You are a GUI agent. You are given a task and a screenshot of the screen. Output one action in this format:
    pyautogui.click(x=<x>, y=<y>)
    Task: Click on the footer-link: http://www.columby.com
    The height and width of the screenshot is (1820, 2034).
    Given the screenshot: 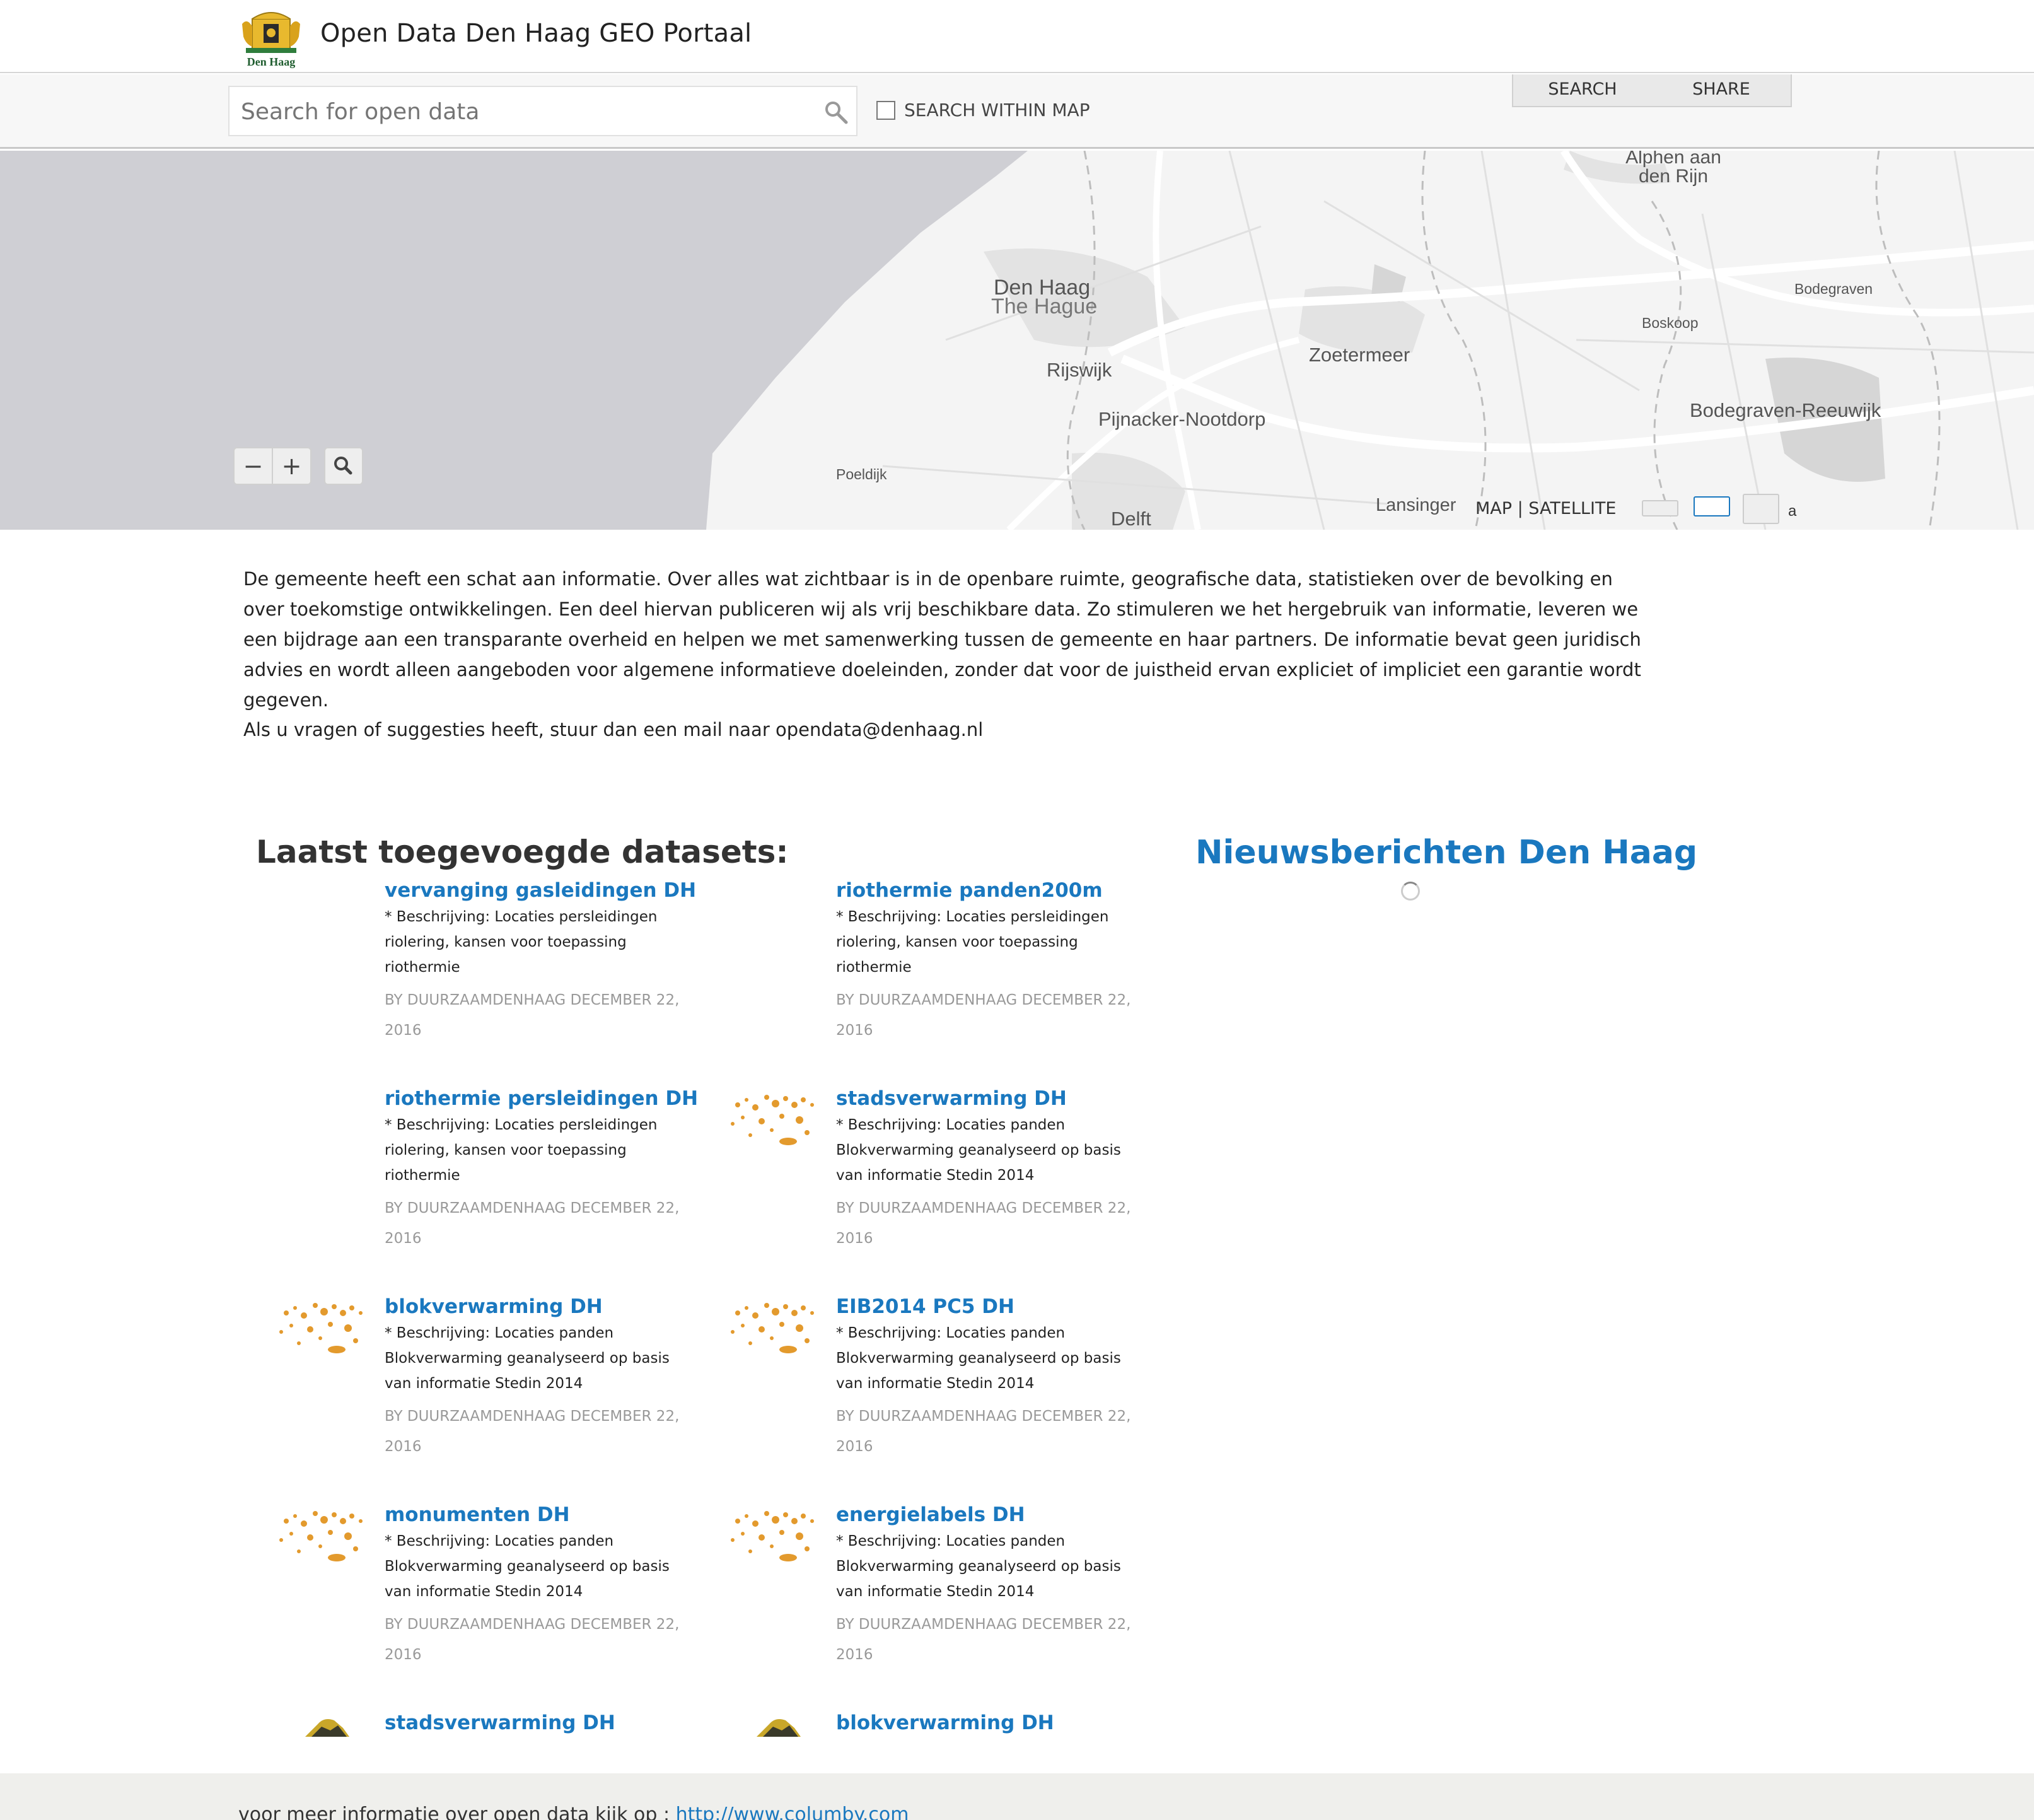 What is the action you would take?
    pyautogui.click(x=792, y=1812)
    